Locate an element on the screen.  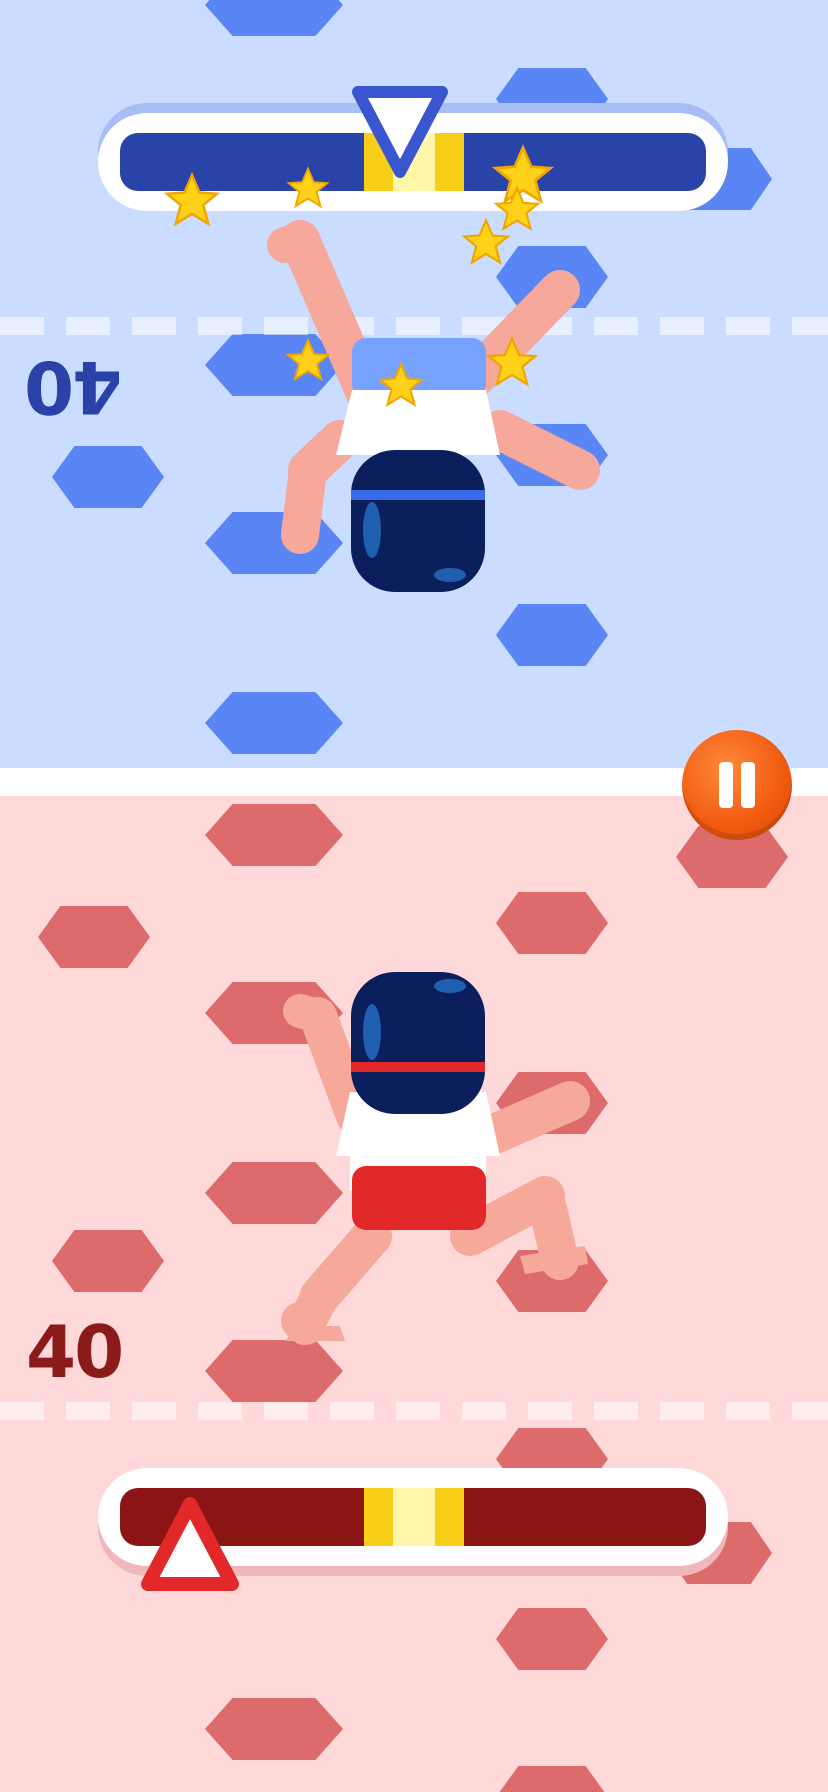
triangle-down-icon is located at coordinates (400, 132).